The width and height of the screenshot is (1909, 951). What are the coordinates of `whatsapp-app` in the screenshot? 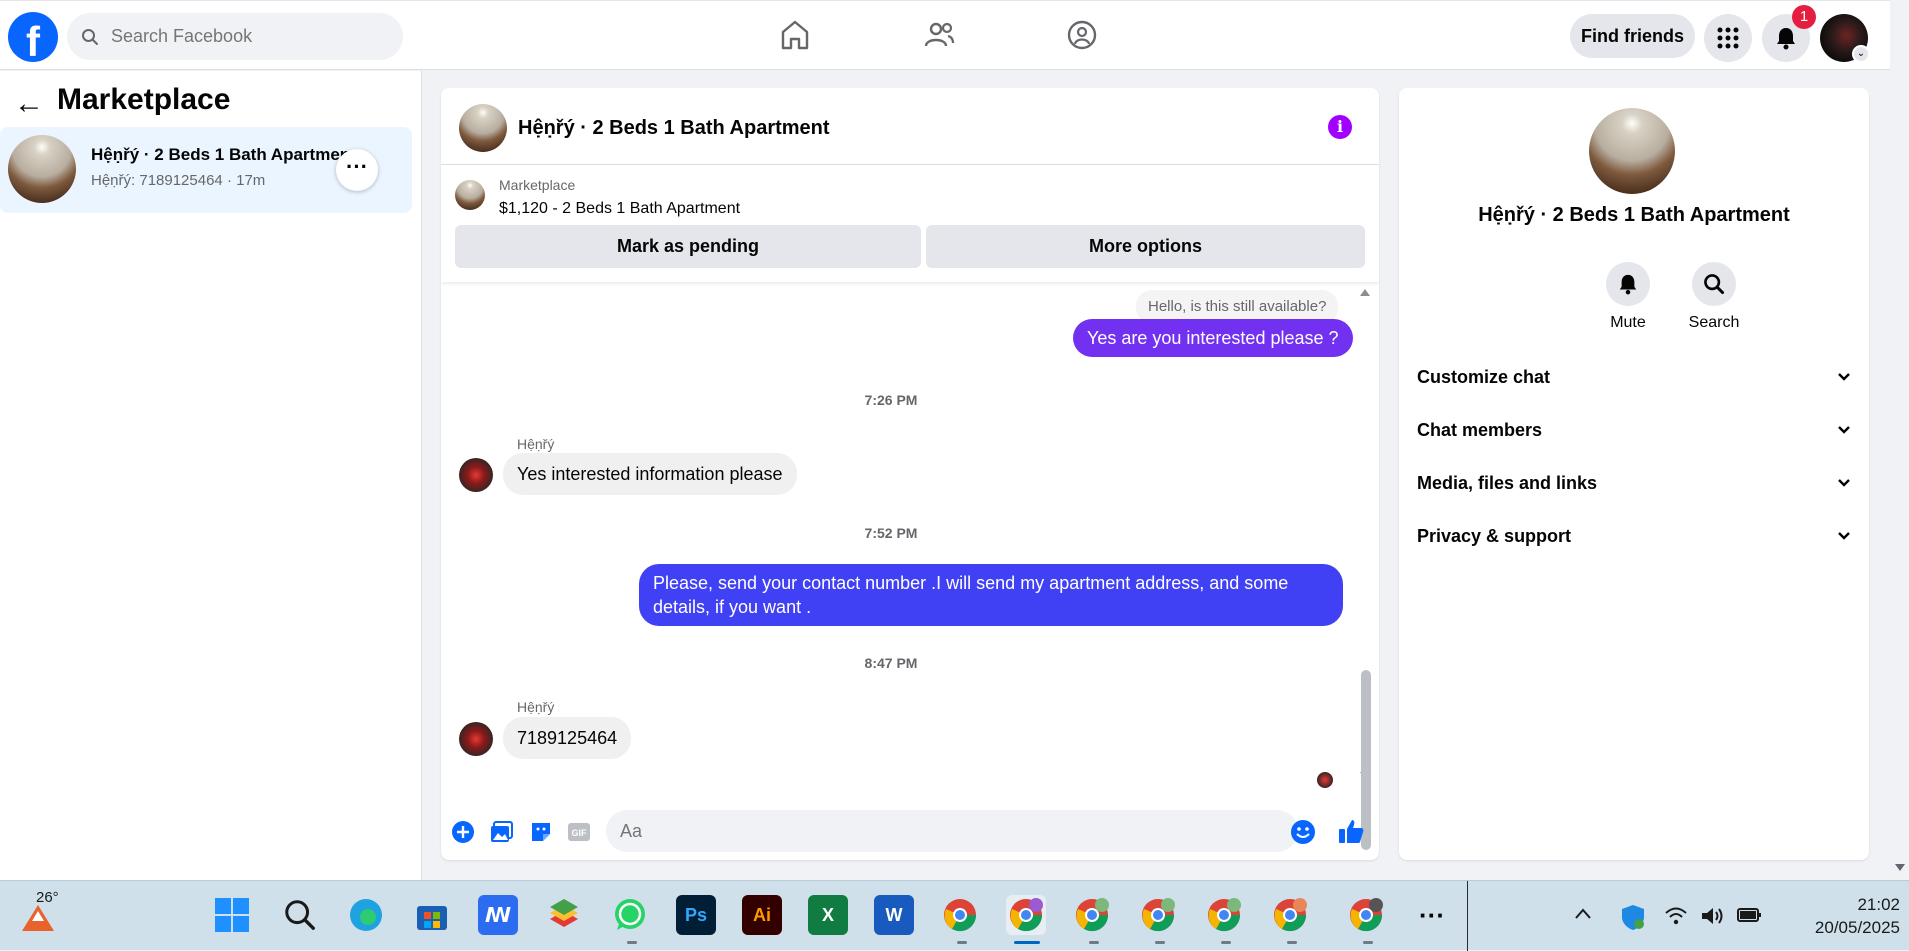 It's located at (630, 915).